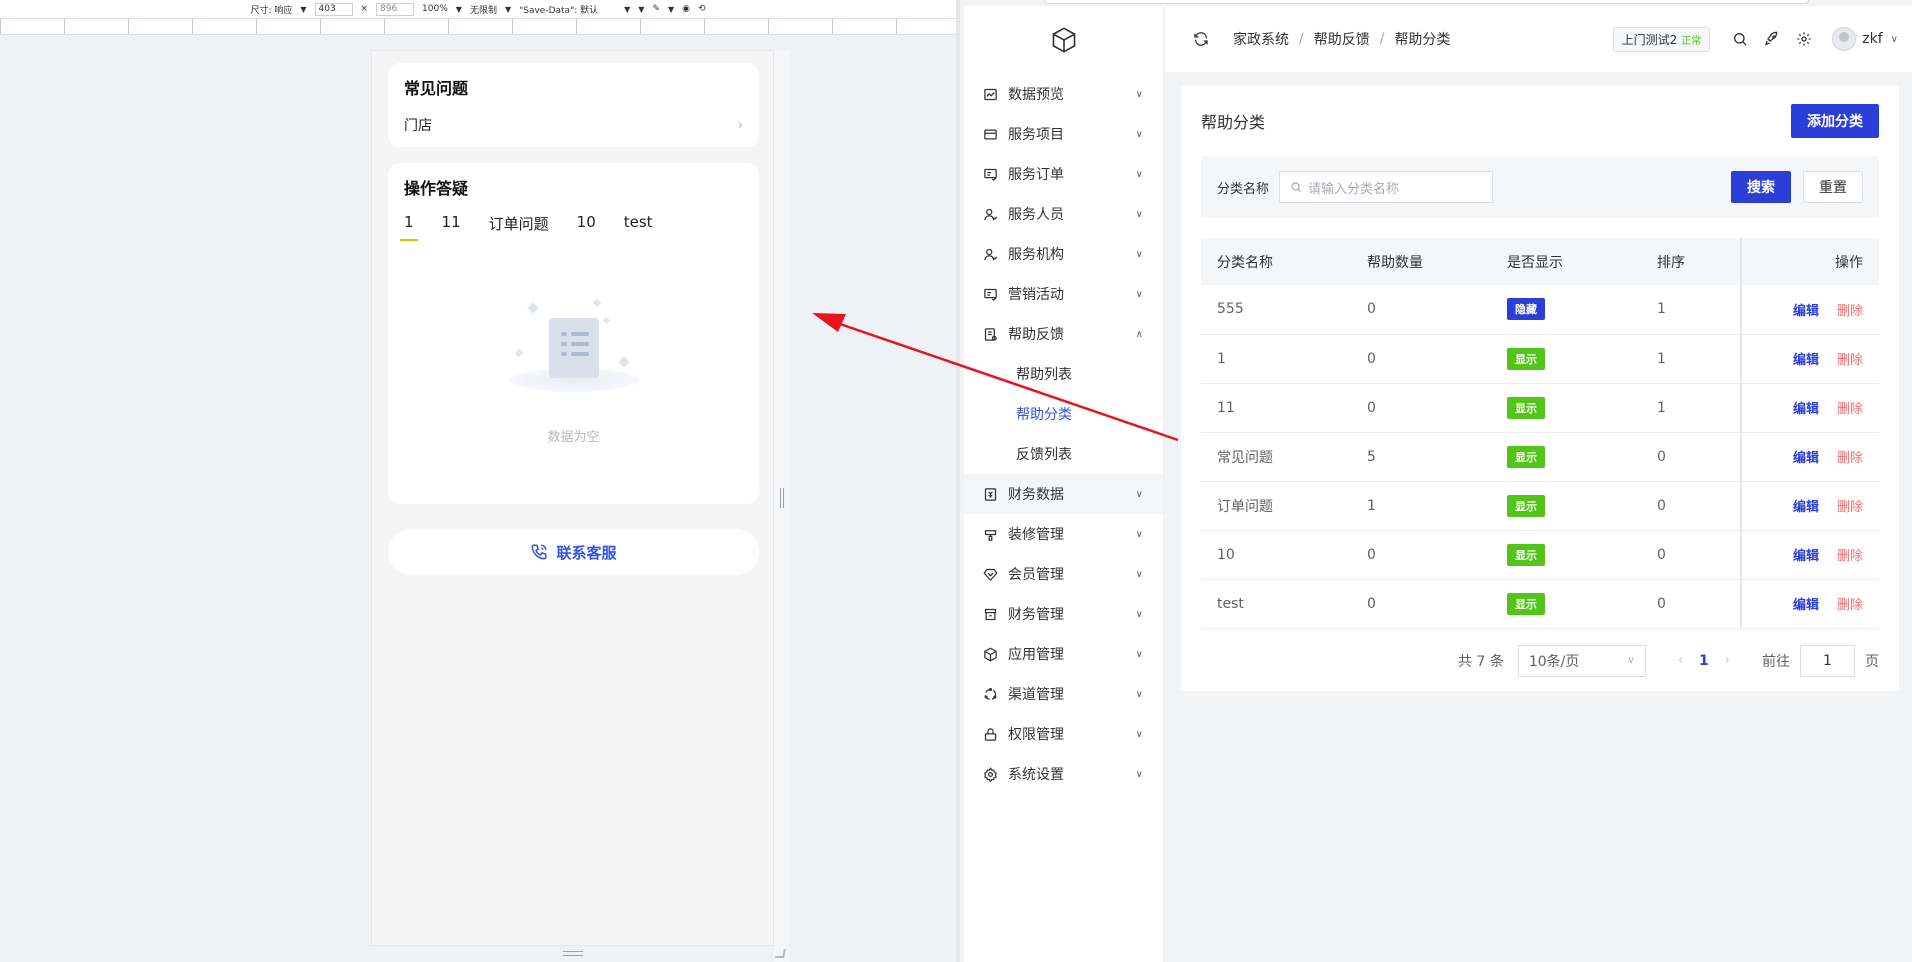 The image size is (1912, 962). Describe the element at coordinates (1804, 39) in the screenshot. I see `gear-icon` at that location.